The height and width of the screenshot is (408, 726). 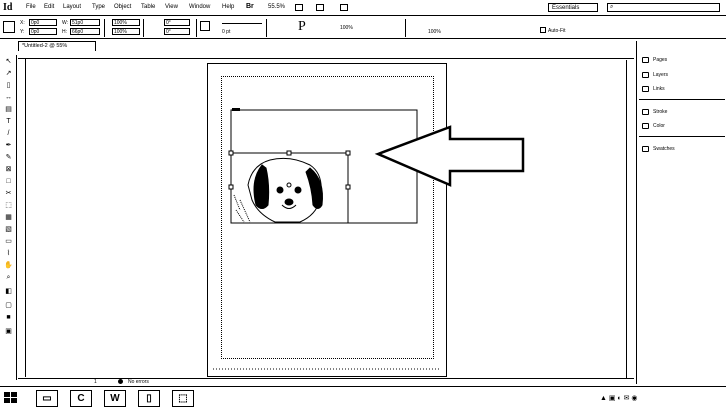 What do you see at coordinates (660, 112) in the screenshot?
I see `panel-stroke-label: Stroke` at bounding box center [660, 112].